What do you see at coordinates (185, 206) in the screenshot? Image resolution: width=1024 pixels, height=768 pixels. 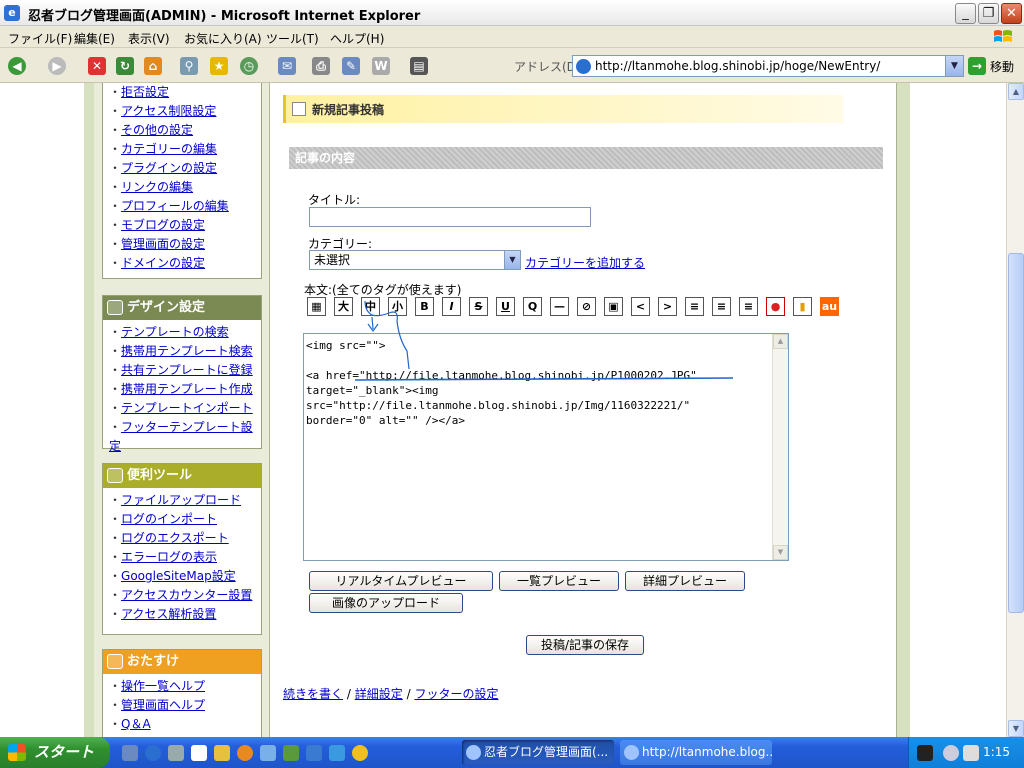 I see `settings-link: プロフィールの編集` at bounding box center [185, 206].